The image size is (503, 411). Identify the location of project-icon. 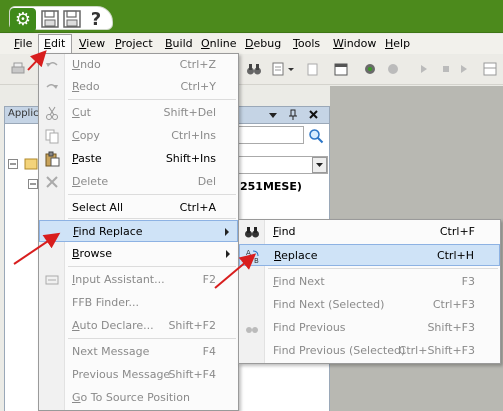
(31, 164).